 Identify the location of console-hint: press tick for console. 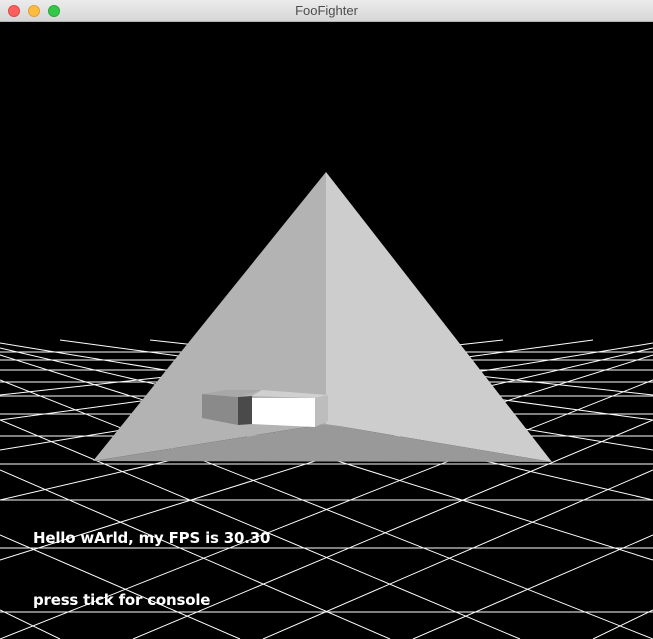
(122, 600).